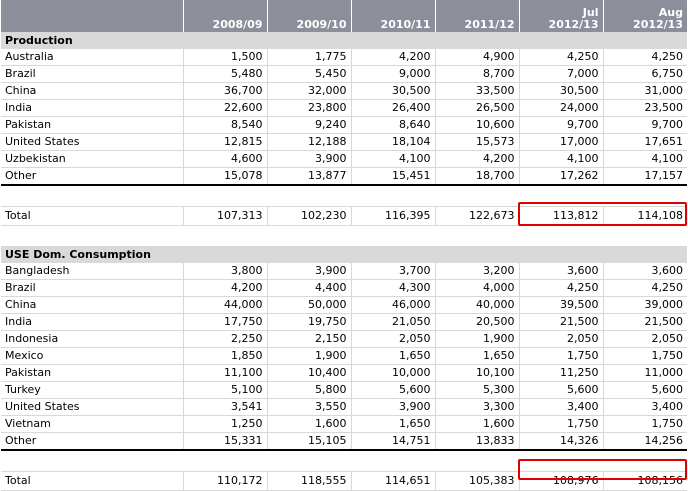 The height and width of the screenshot is (491, 688). I want to click on total-value: 110,172, so click(224, 481).